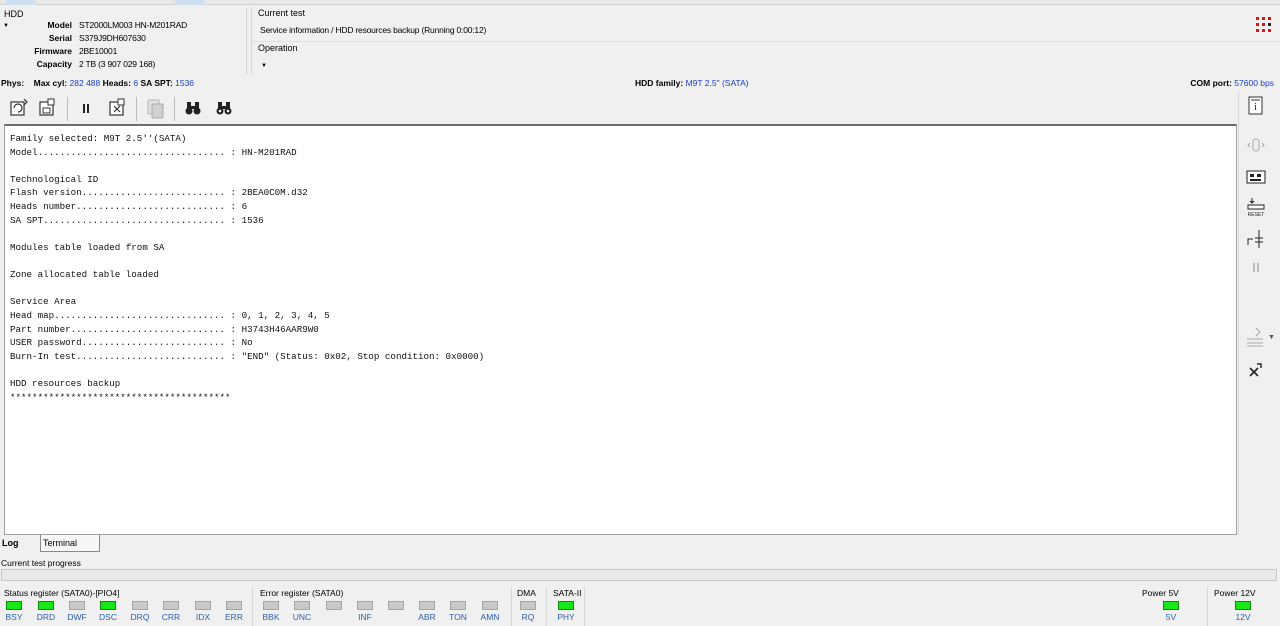 This screenshot has width=1280, height=626. I want to click on dma-title: DMA, so click(526, 593).